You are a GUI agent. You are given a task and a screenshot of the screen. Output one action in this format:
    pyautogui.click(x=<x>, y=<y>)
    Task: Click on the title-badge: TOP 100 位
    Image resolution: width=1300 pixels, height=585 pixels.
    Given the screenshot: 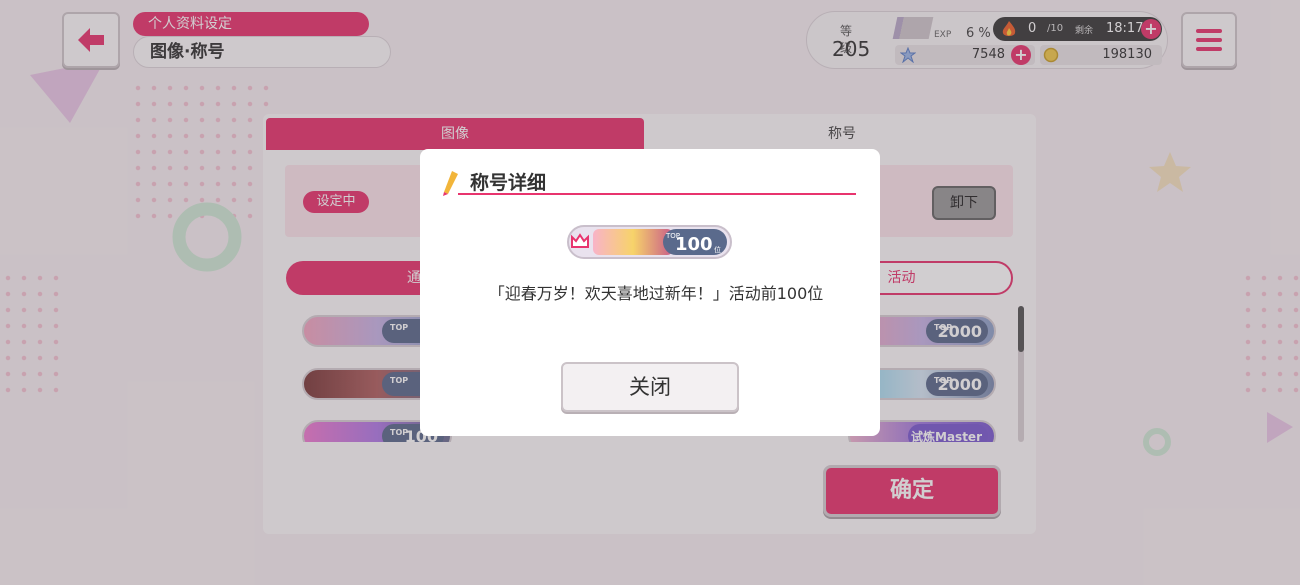 What is the action you would take?
    pyautogui.click(x=649, y=242)
    